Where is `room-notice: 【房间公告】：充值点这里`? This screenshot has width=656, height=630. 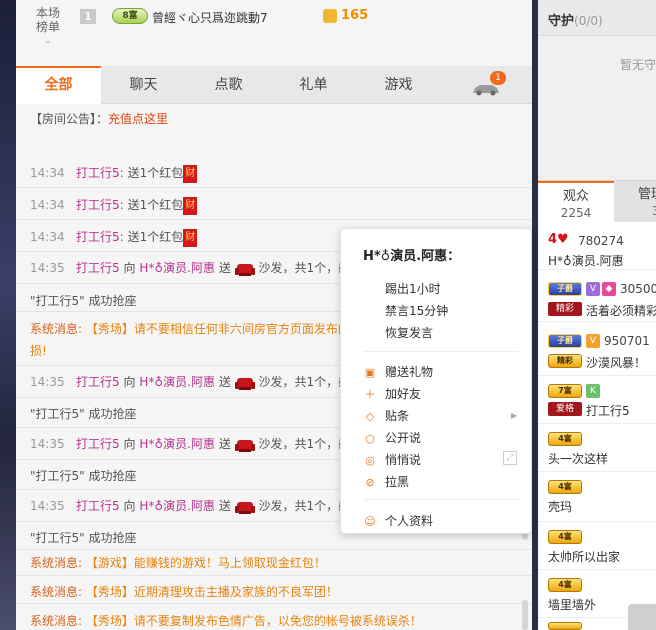 room-notice: 【房间公告】：充值点这里 is located at coordinates (99, 118).